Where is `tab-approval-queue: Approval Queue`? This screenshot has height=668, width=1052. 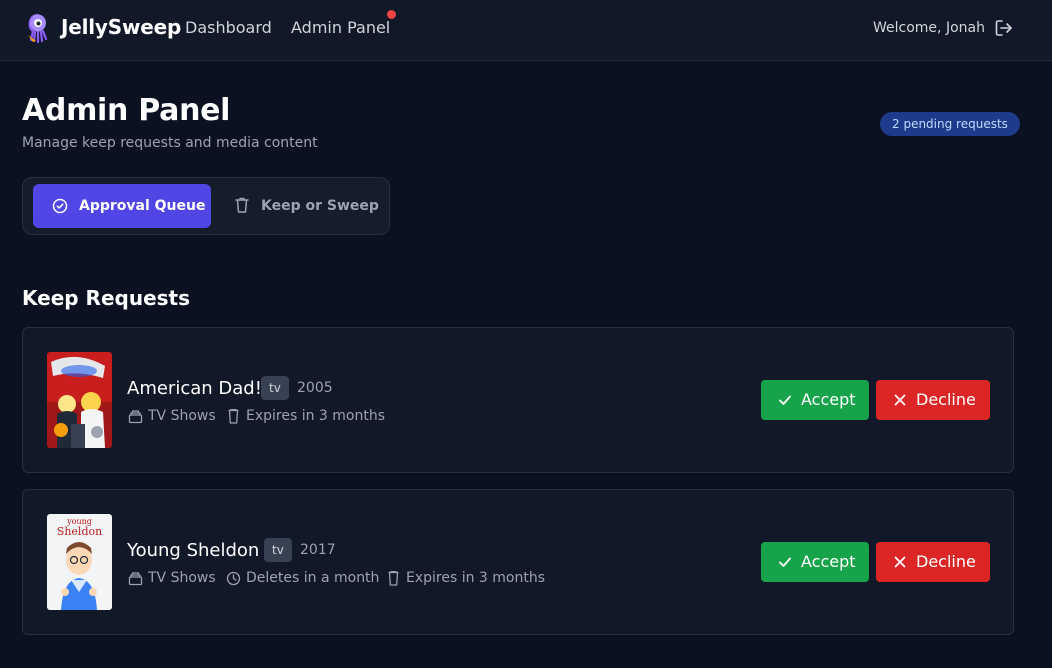 tab-approval-queue: Approval Queue is located at coordinates (122, 206).